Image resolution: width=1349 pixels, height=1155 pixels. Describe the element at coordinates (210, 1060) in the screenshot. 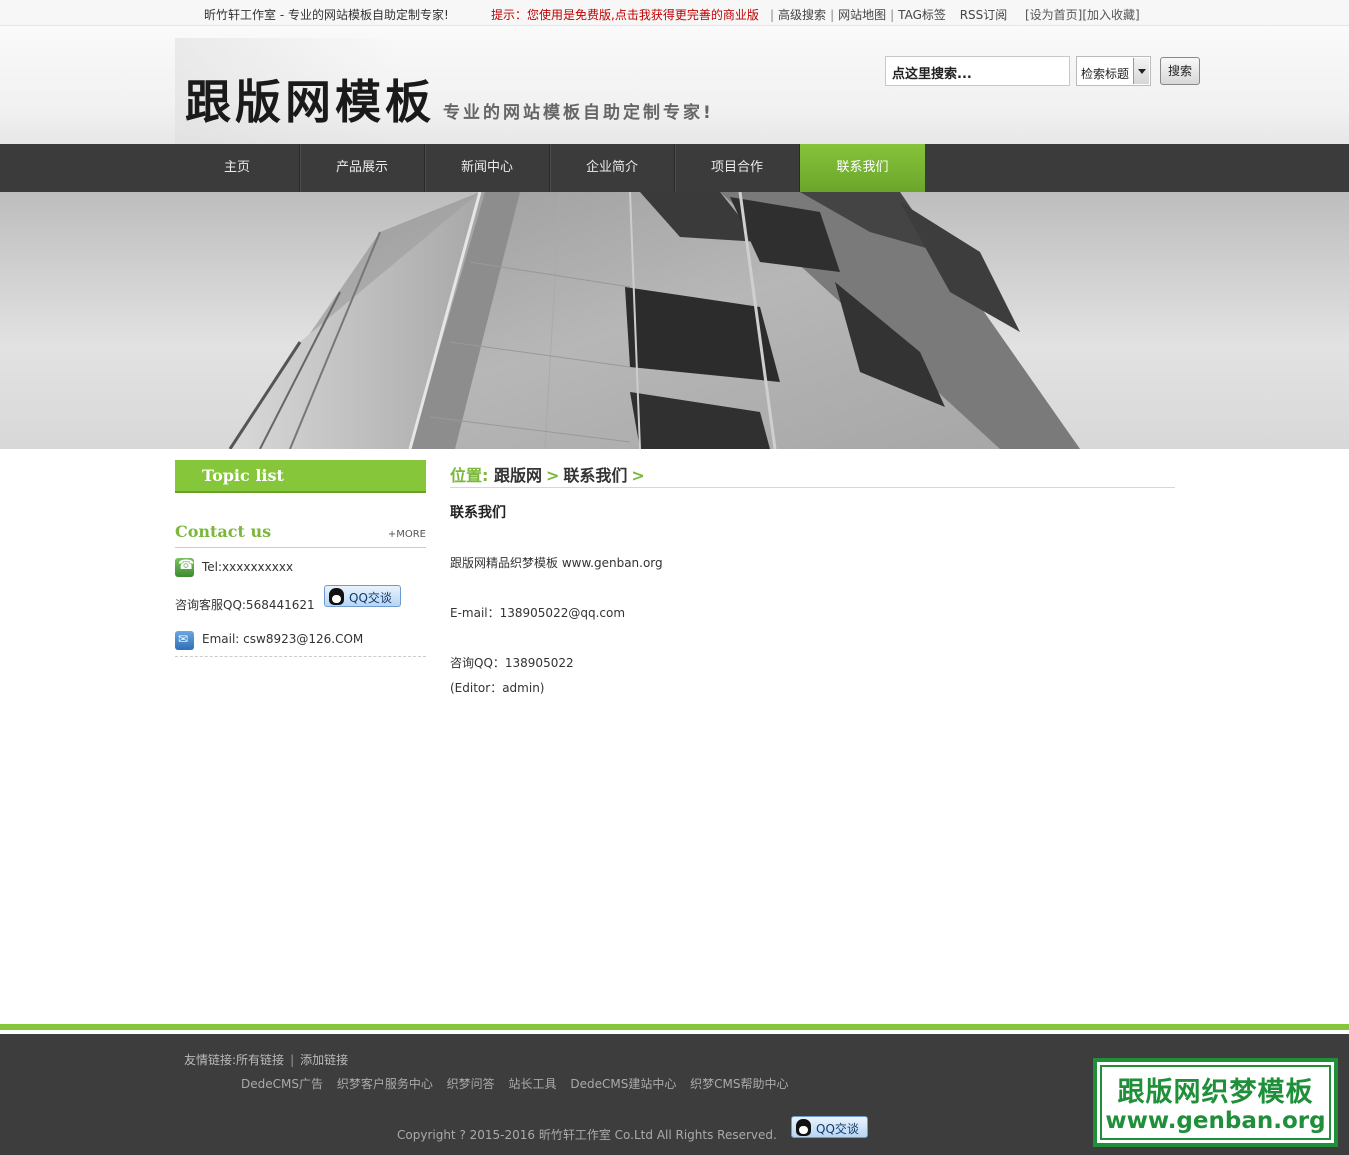

I see `friend-links-label: 友情链接:` at that location.